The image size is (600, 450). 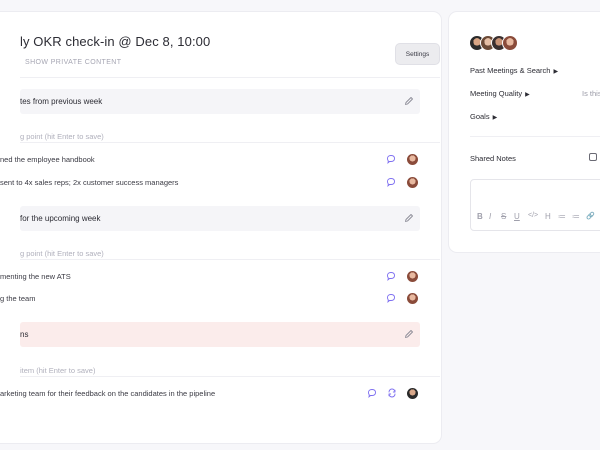 I want to click on list-item: ned the employee handbook, so click(x=212, y=160).